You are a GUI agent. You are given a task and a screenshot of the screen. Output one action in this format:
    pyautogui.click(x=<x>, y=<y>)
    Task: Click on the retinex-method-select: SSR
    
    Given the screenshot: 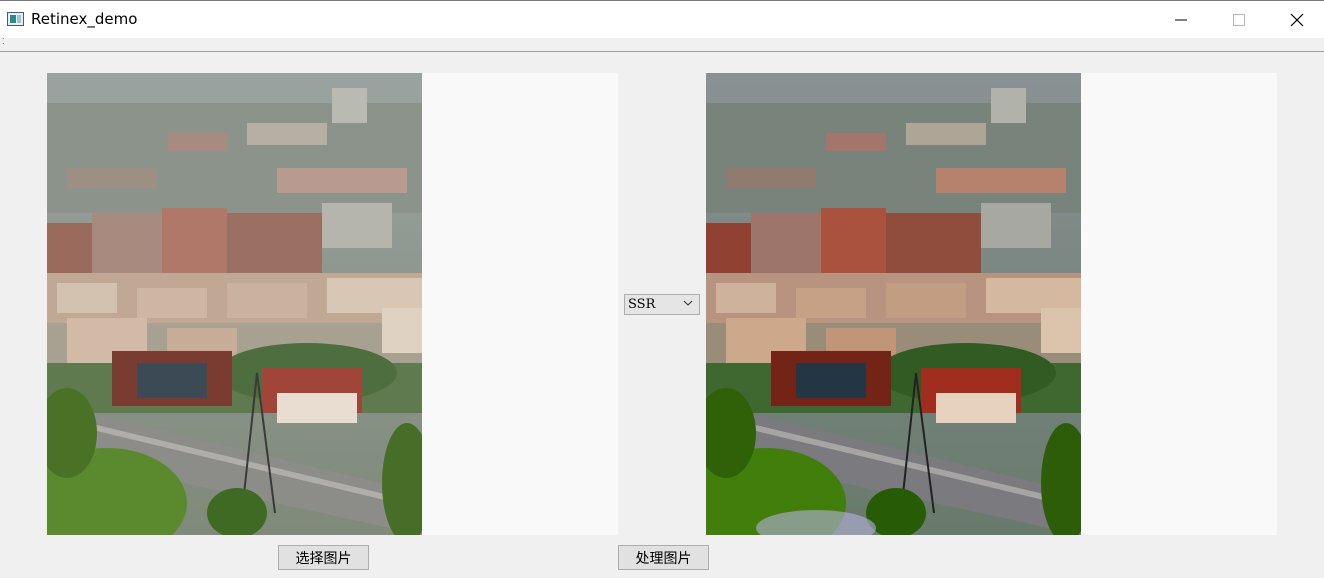 What is the action you would take?
    pyautogui.click(x=662, y=304)
    